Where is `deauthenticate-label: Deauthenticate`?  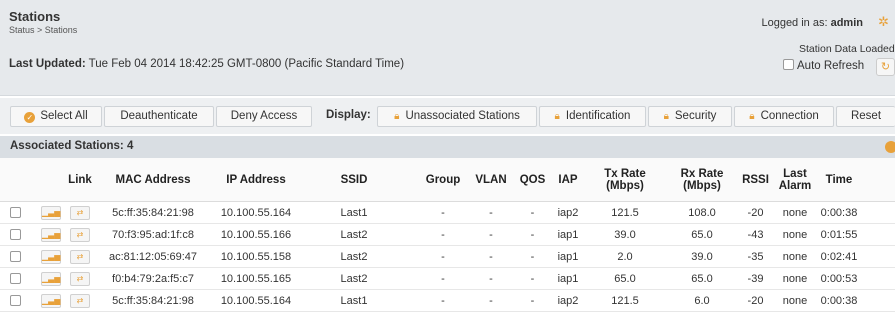
deauthenticate-label: Deauthenticate is located at coordinates (159, 116).